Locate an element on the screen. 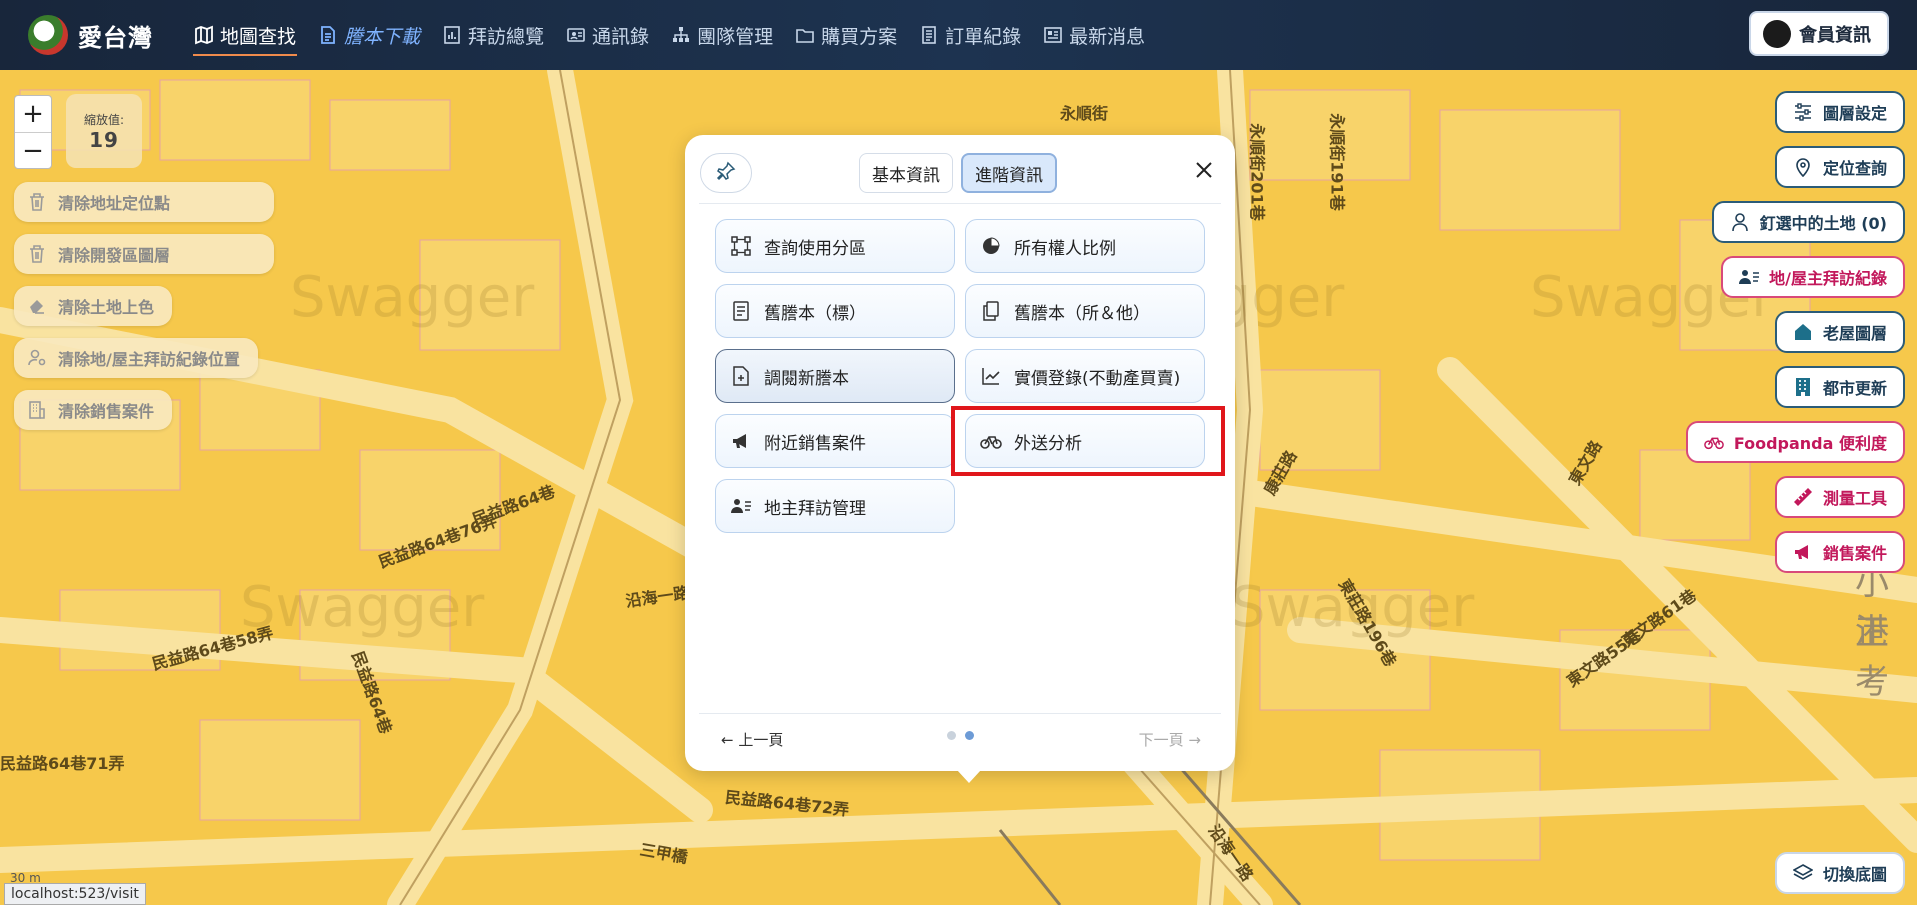 This screenshot has height=905, width=1917. tab-basic-info: 基本資訊 is located at coordinates (906, 173).